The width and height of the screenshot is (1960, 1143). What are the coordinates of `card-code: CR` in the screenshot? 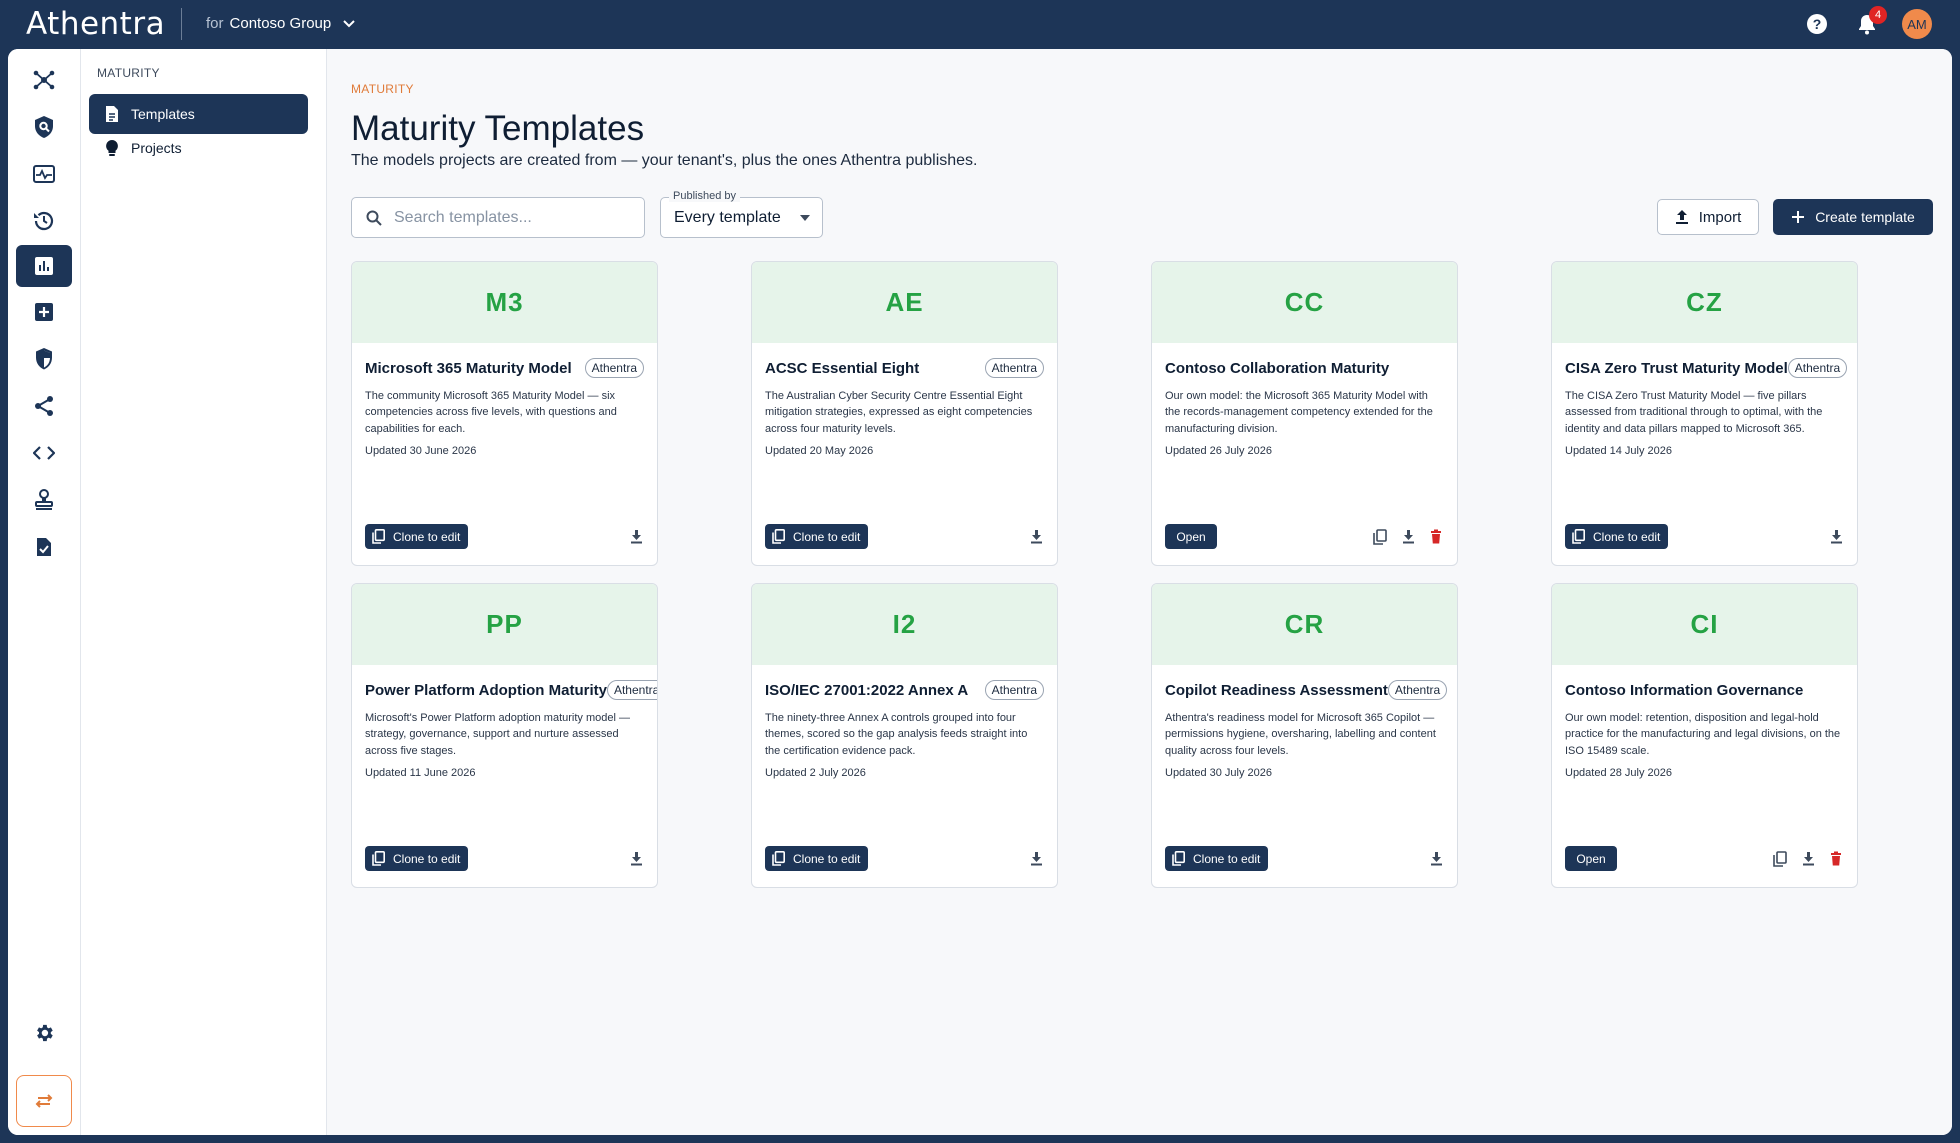 It's located at (1304, 624).